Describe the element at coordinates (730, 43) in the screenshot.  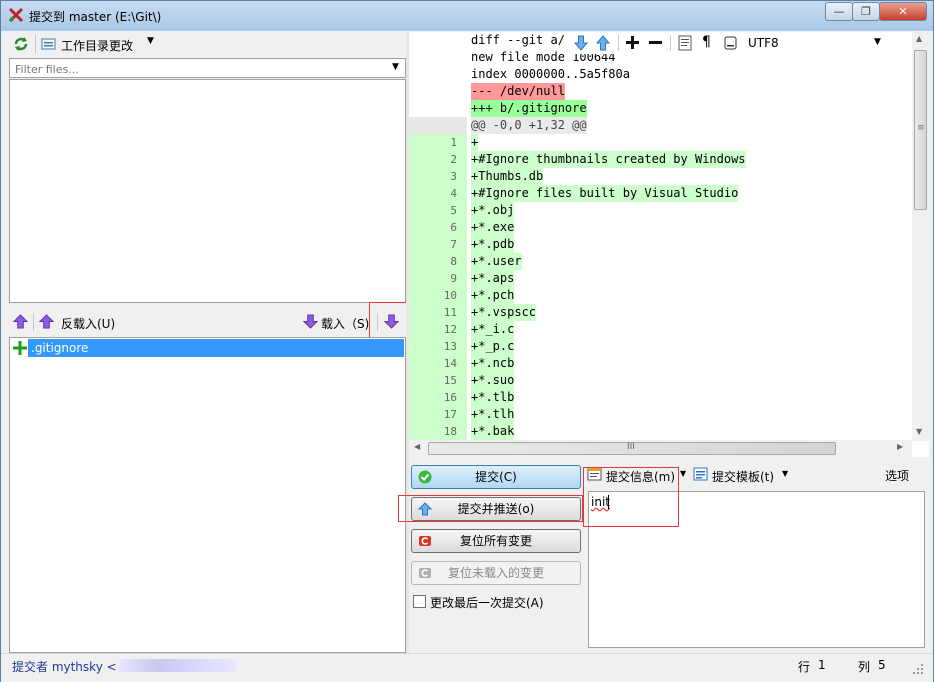
I see `show-entire-file-icon` at that location.